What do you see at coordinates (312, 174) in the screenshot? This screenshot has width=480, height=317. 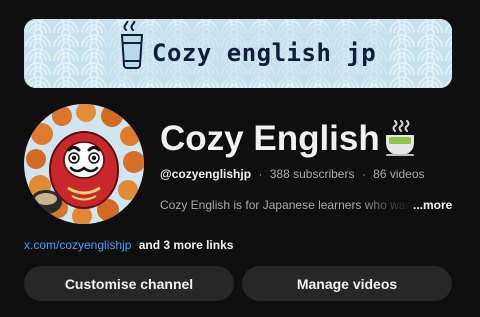 I see `subscriber-count: 388 subscribers` at bounding box center [312, 174].